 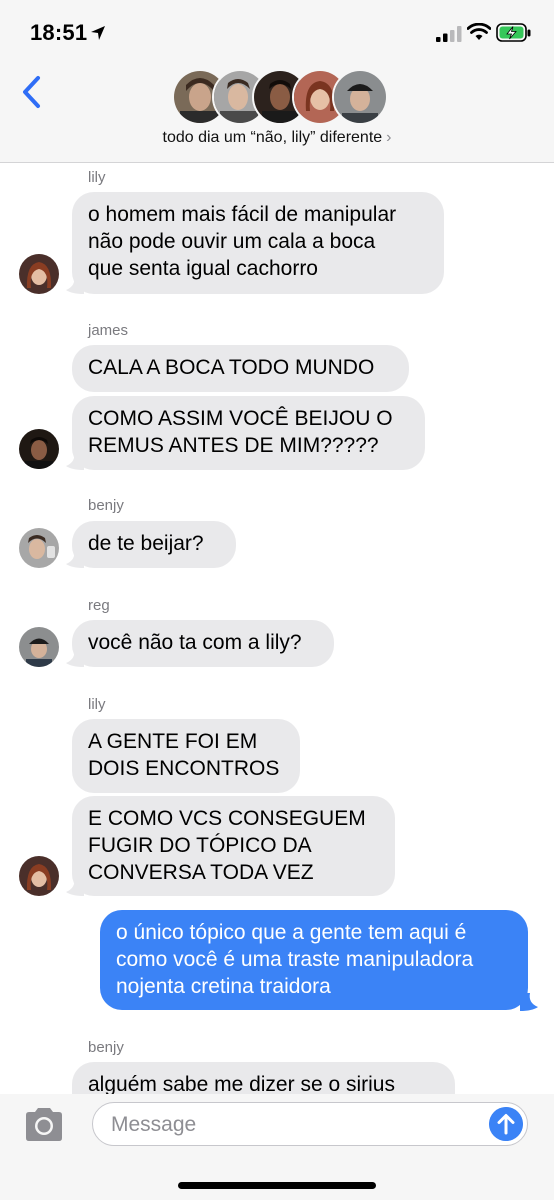 I want to click on chevron-right-icon: ›, so click(x=389, y=137).